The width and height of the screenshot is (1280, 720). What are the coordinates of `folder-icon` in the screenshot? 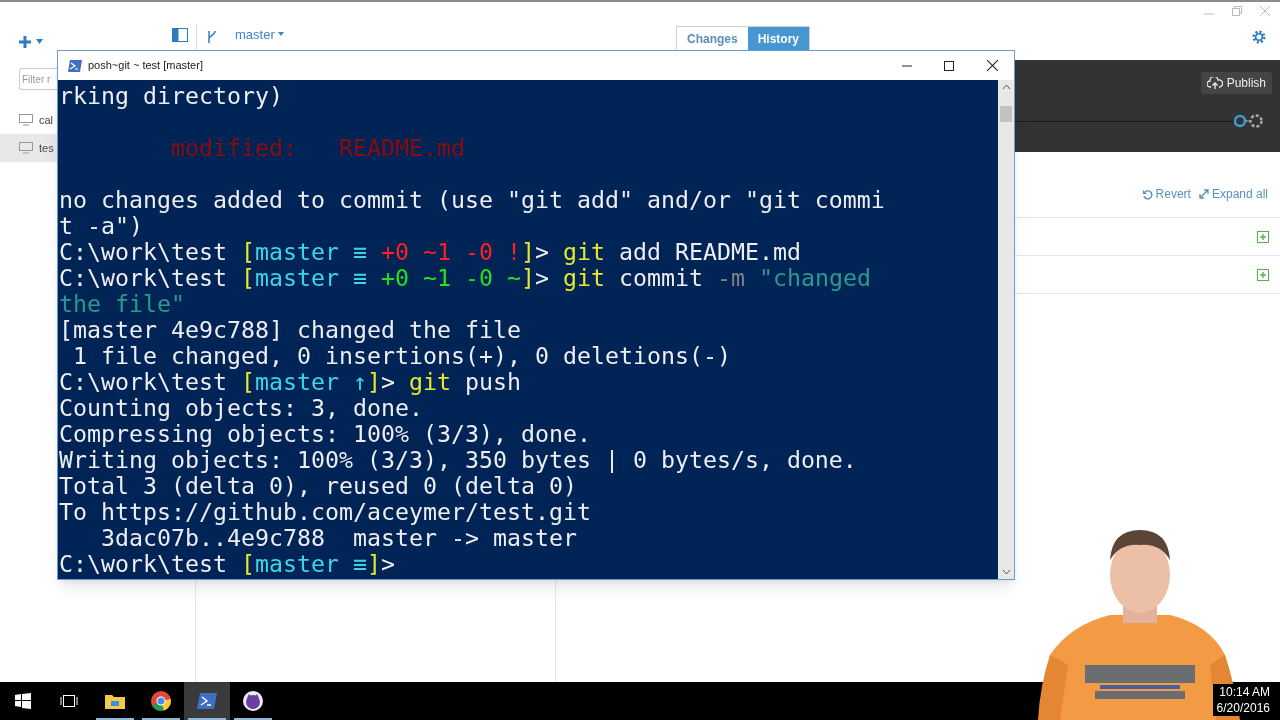 It's located at (115, 701).